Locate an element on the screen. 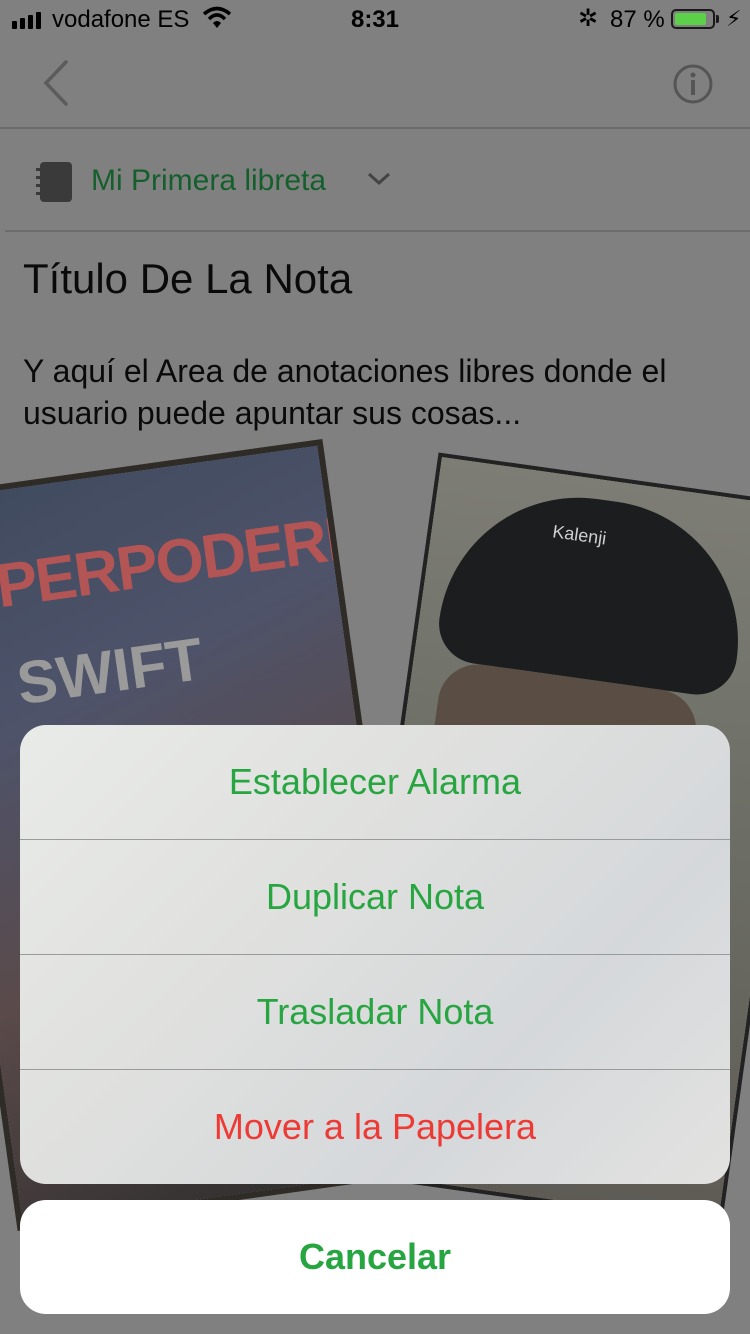  notebook-selector: Mi Primera libreta is located at coordinates (375, 180).